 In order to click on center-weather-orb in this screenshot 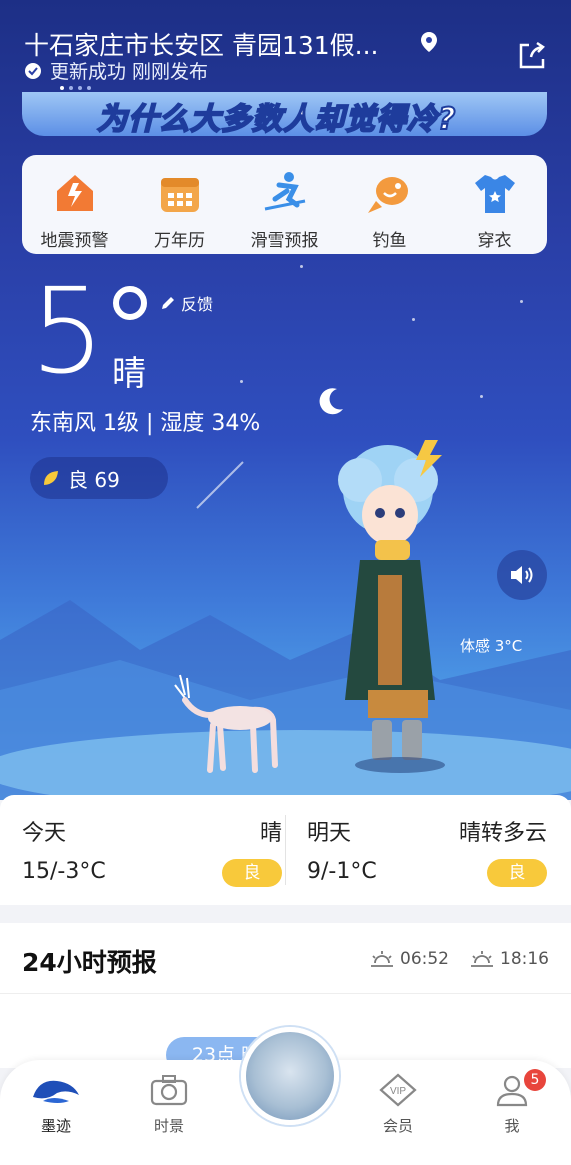, I will do `click(290, 1076)`.